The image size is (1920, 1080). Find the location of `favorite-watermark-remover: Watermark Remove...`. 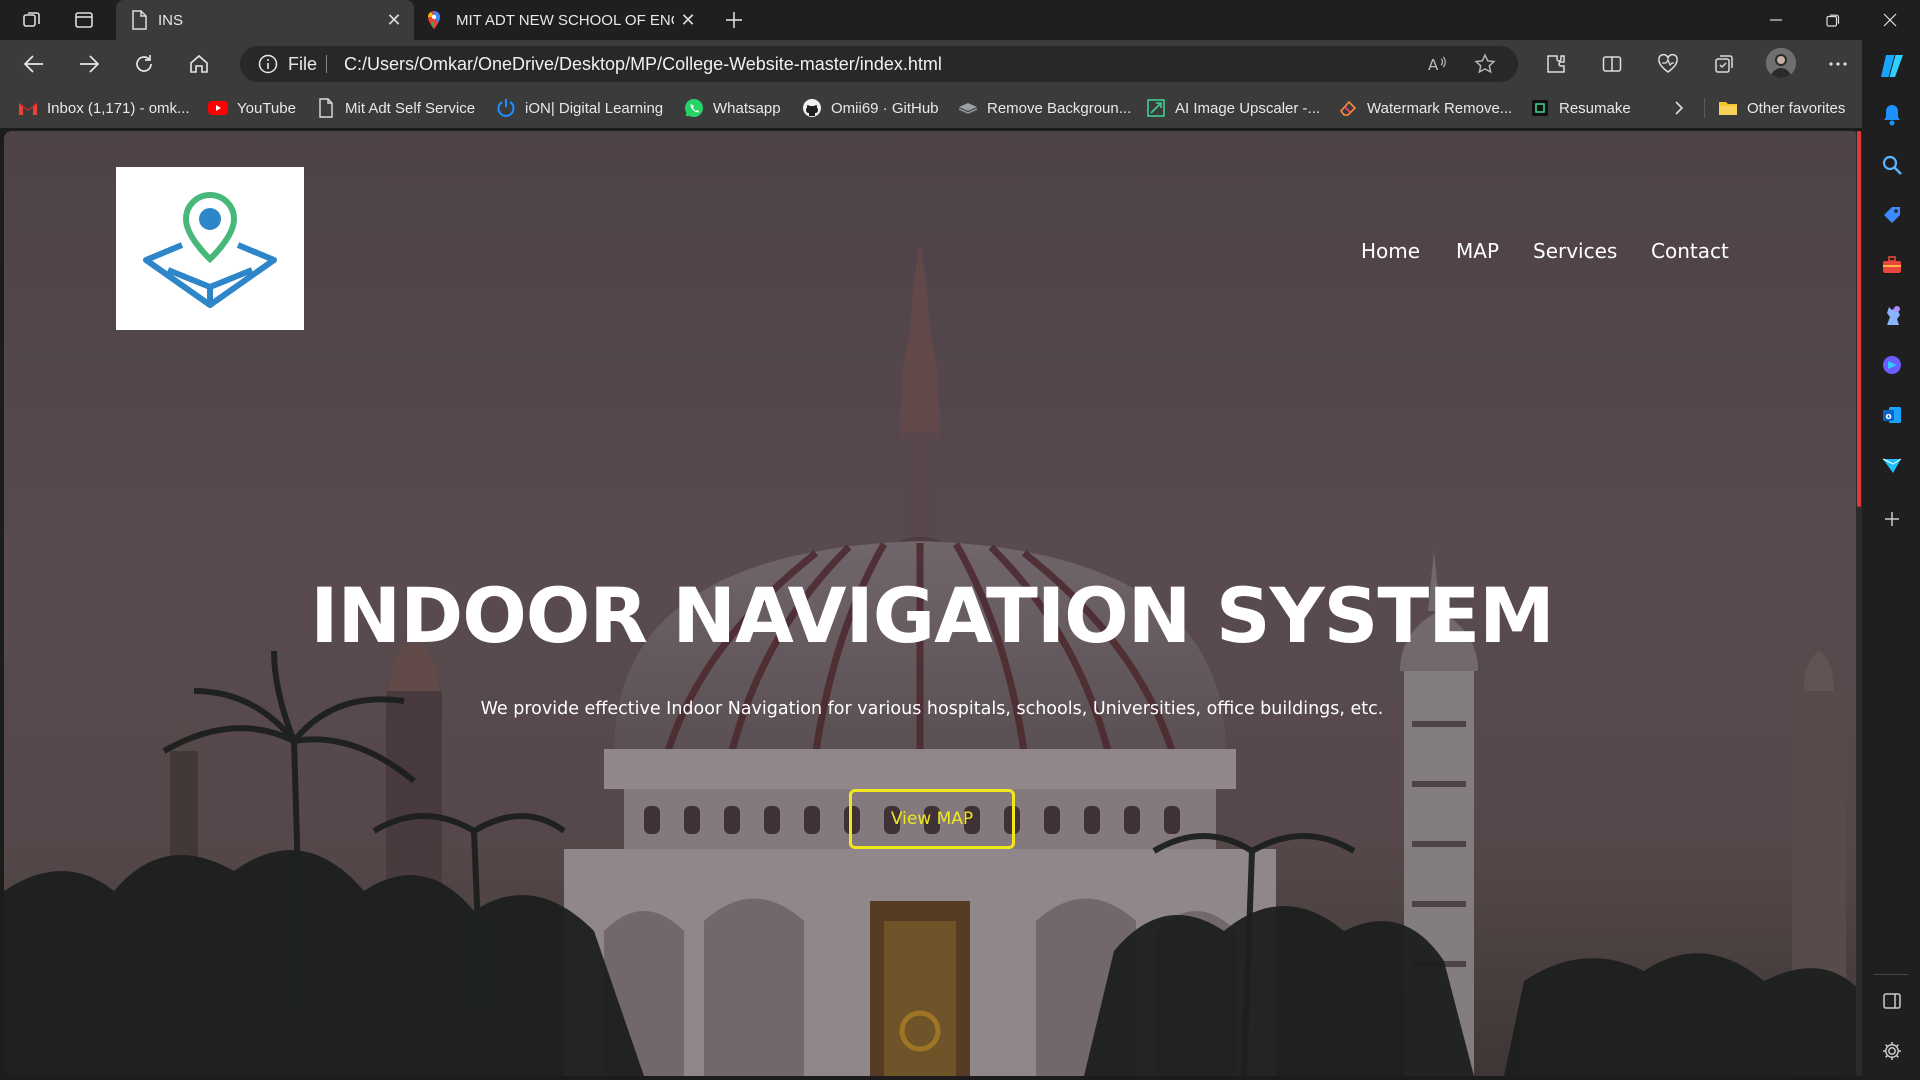

favorite-watermark-remover: Watermark Remove... is located at coordinates (1425, 108).